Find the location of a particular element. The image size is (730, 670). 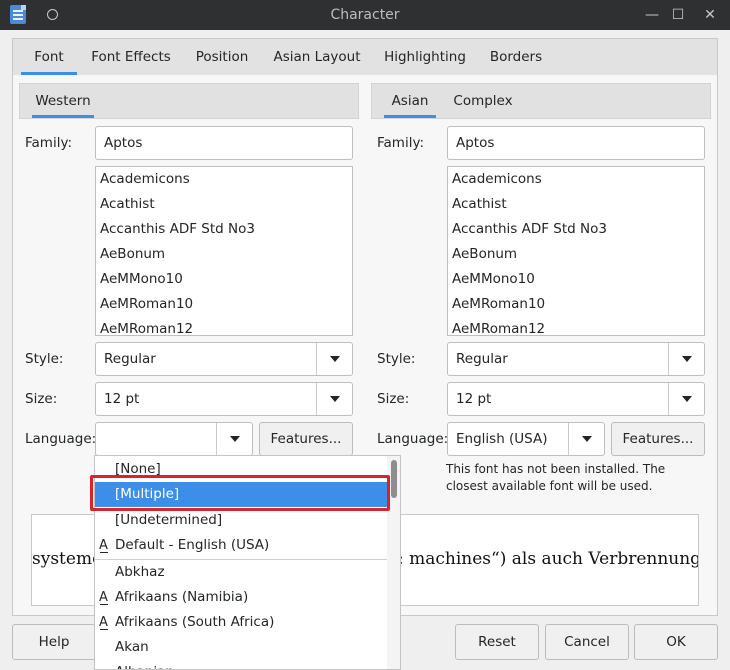

close-icon: ✕ is located at coordinates (710, 15).